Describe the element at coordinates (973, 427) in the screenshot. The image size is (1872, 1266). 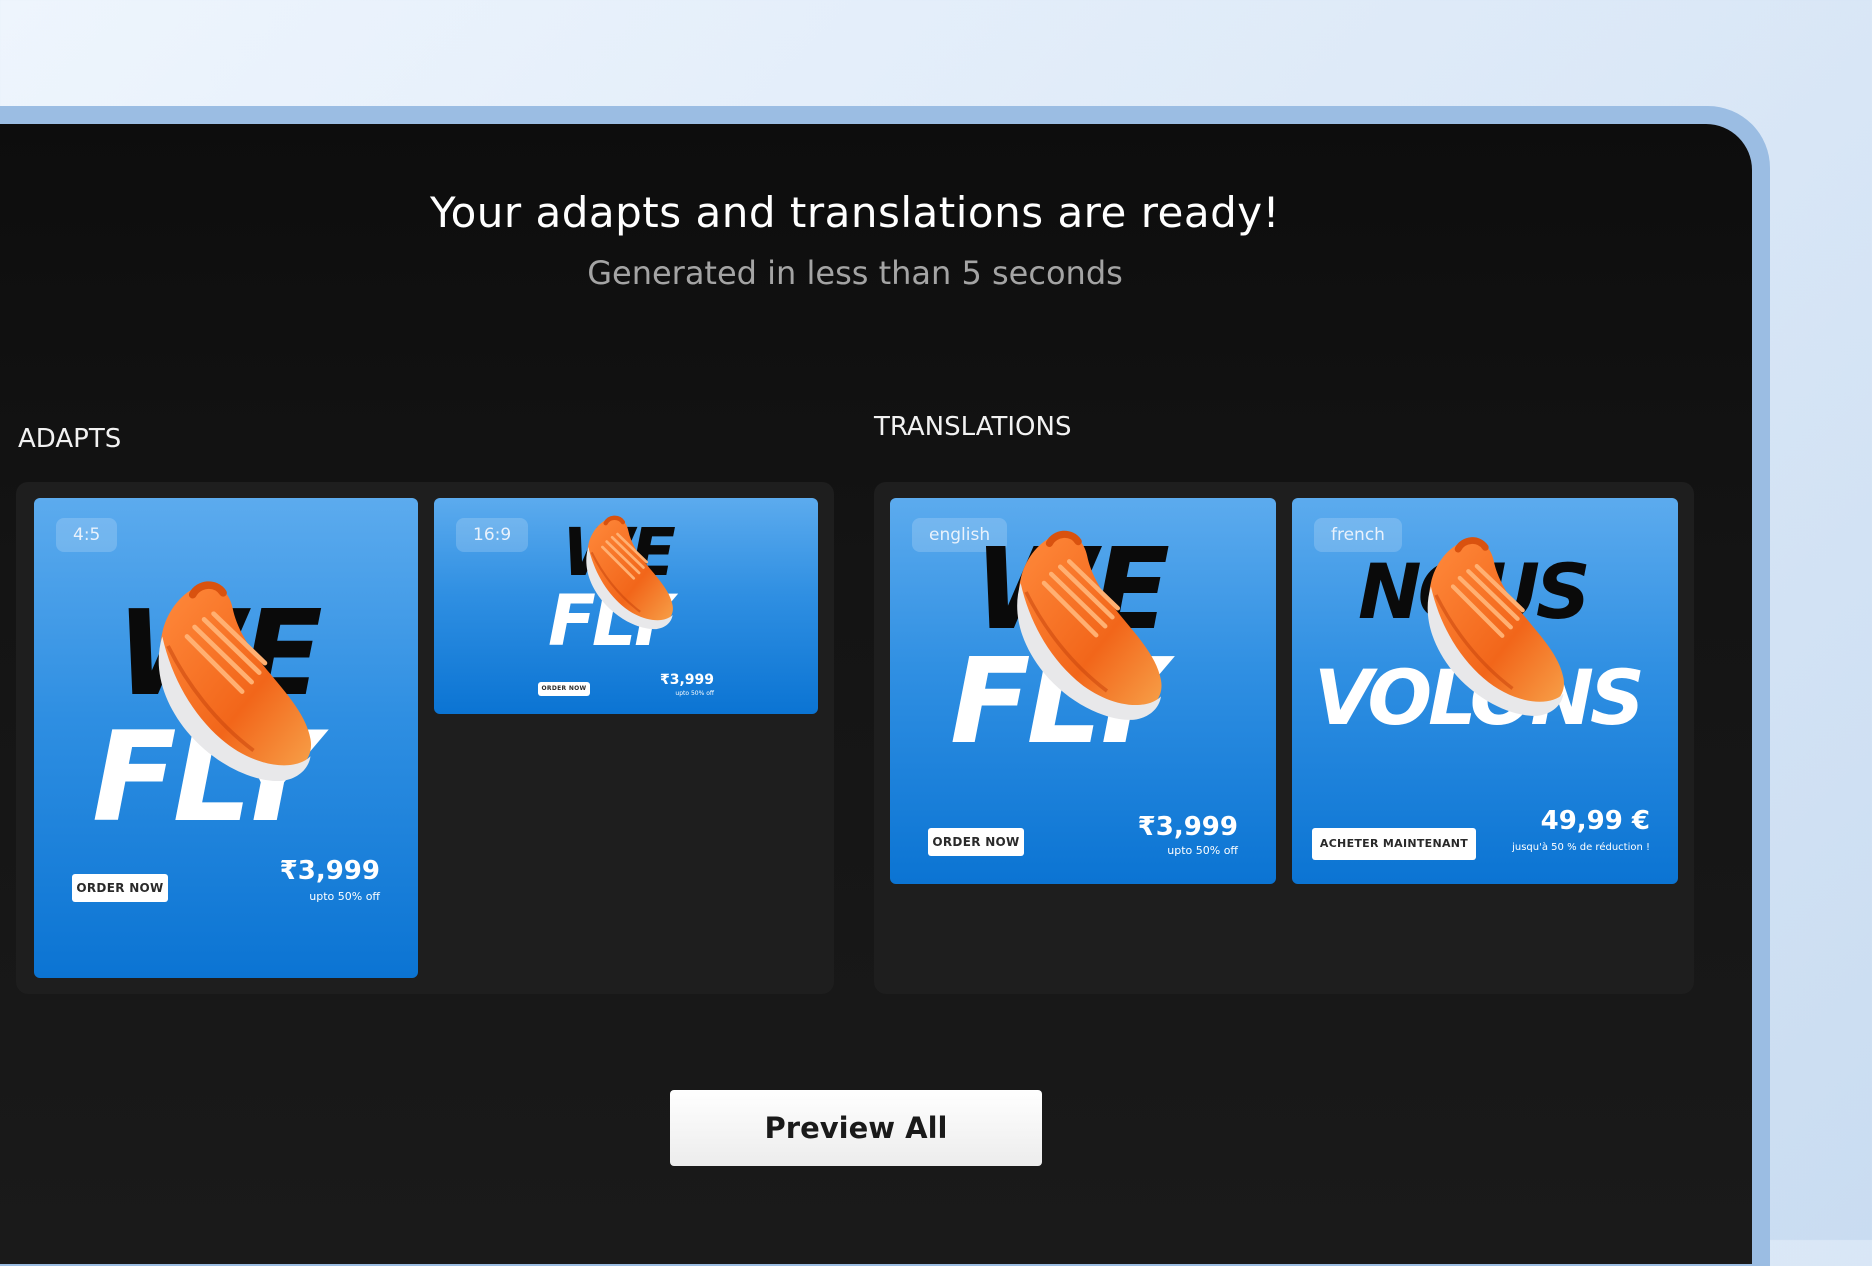
I see `translations-section-label: TRANSLATIONS` at that location.